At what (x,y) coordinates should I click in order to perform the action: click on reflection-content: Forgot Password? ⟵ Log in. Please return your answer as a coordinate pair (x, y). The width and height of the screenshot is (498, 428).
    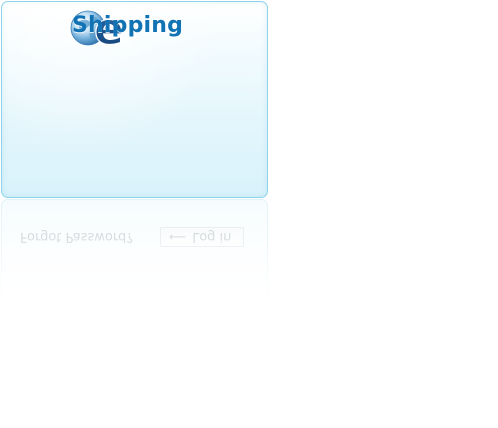
    Looking at the image, I should click on (133, 251).